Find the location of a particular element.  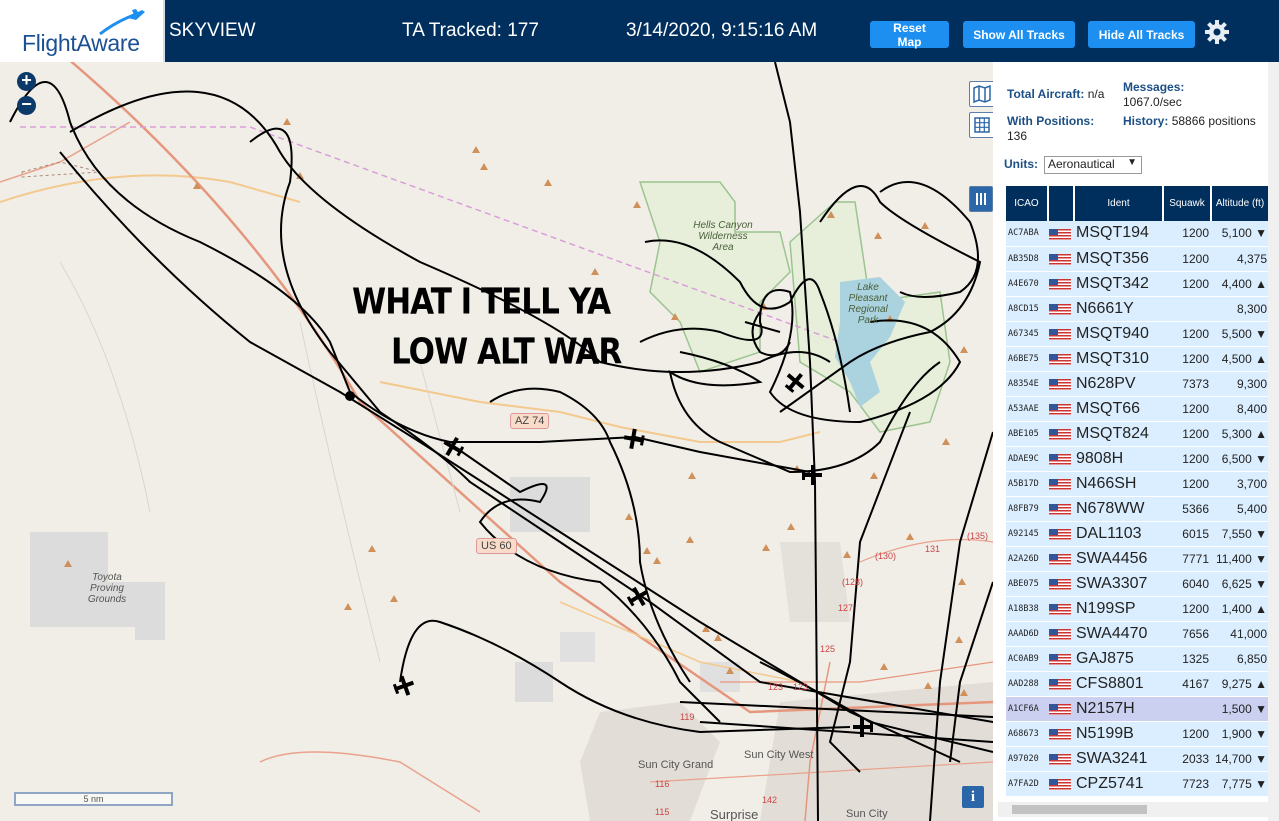

ident-cell: SWA4456 is located at coordinates (1118, 559).